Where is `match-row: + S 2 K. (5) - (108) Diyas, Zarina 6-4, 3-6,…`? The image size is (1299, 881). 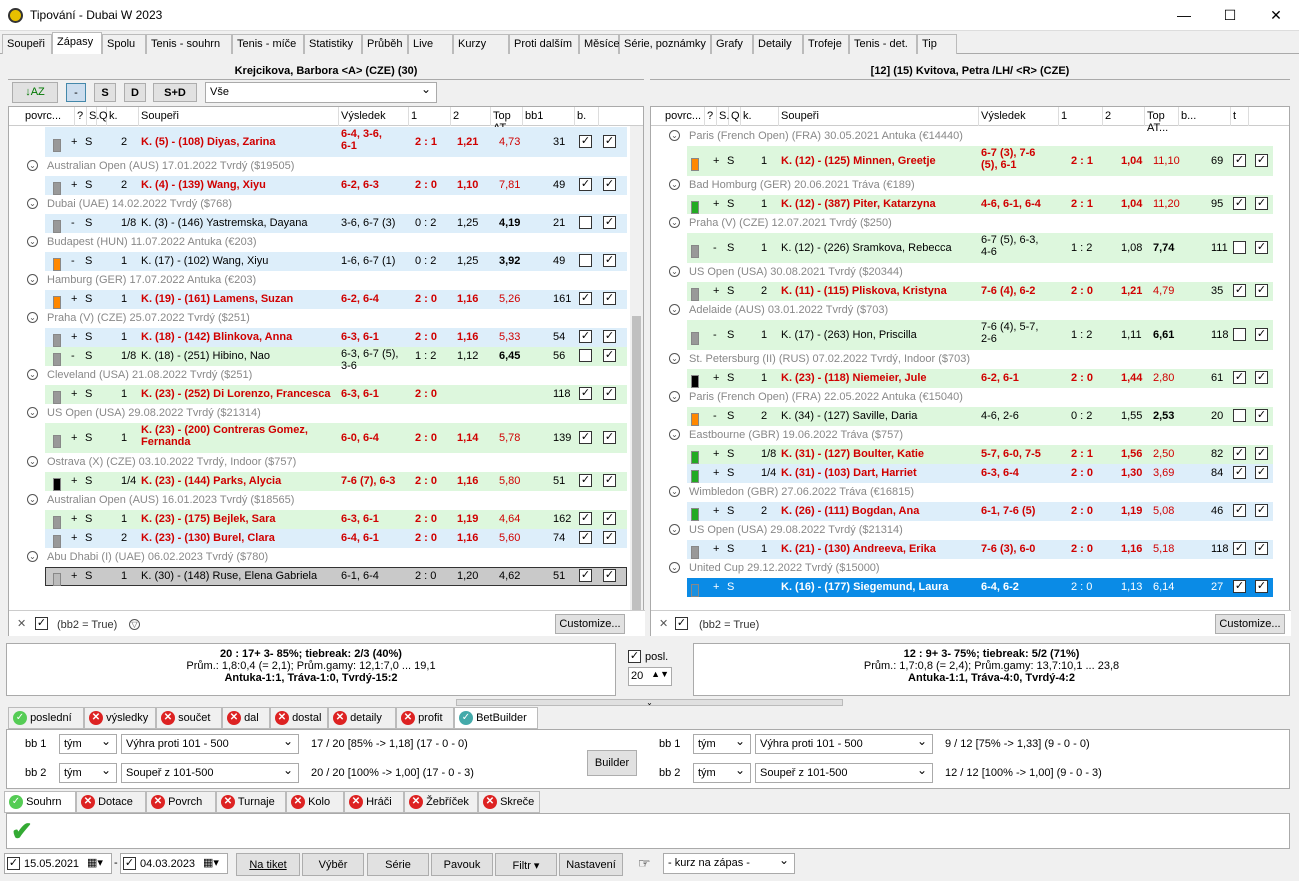
match-row: + S 2 K. (5) - (108) Diyas, Zarina 6-4, 3-6,… is located at coordinates (327, 142).